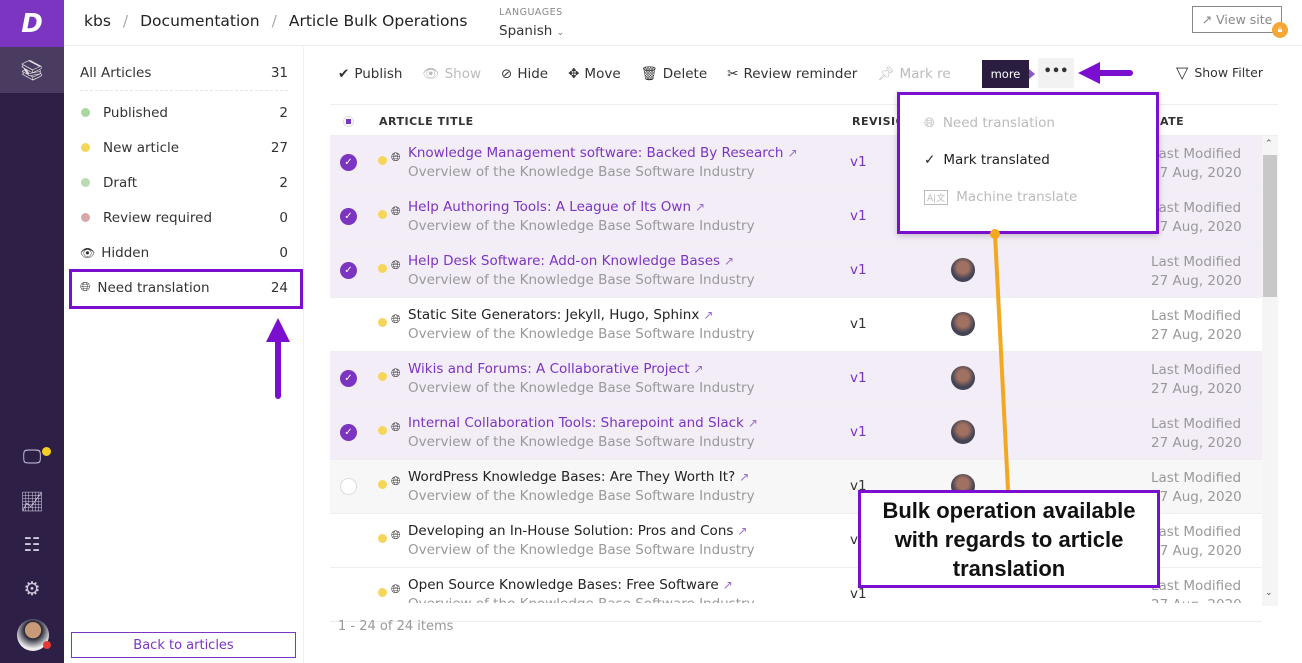  I want to click on date-cell: Last Modified 27 Aug, 2020, so click(1196, 164).